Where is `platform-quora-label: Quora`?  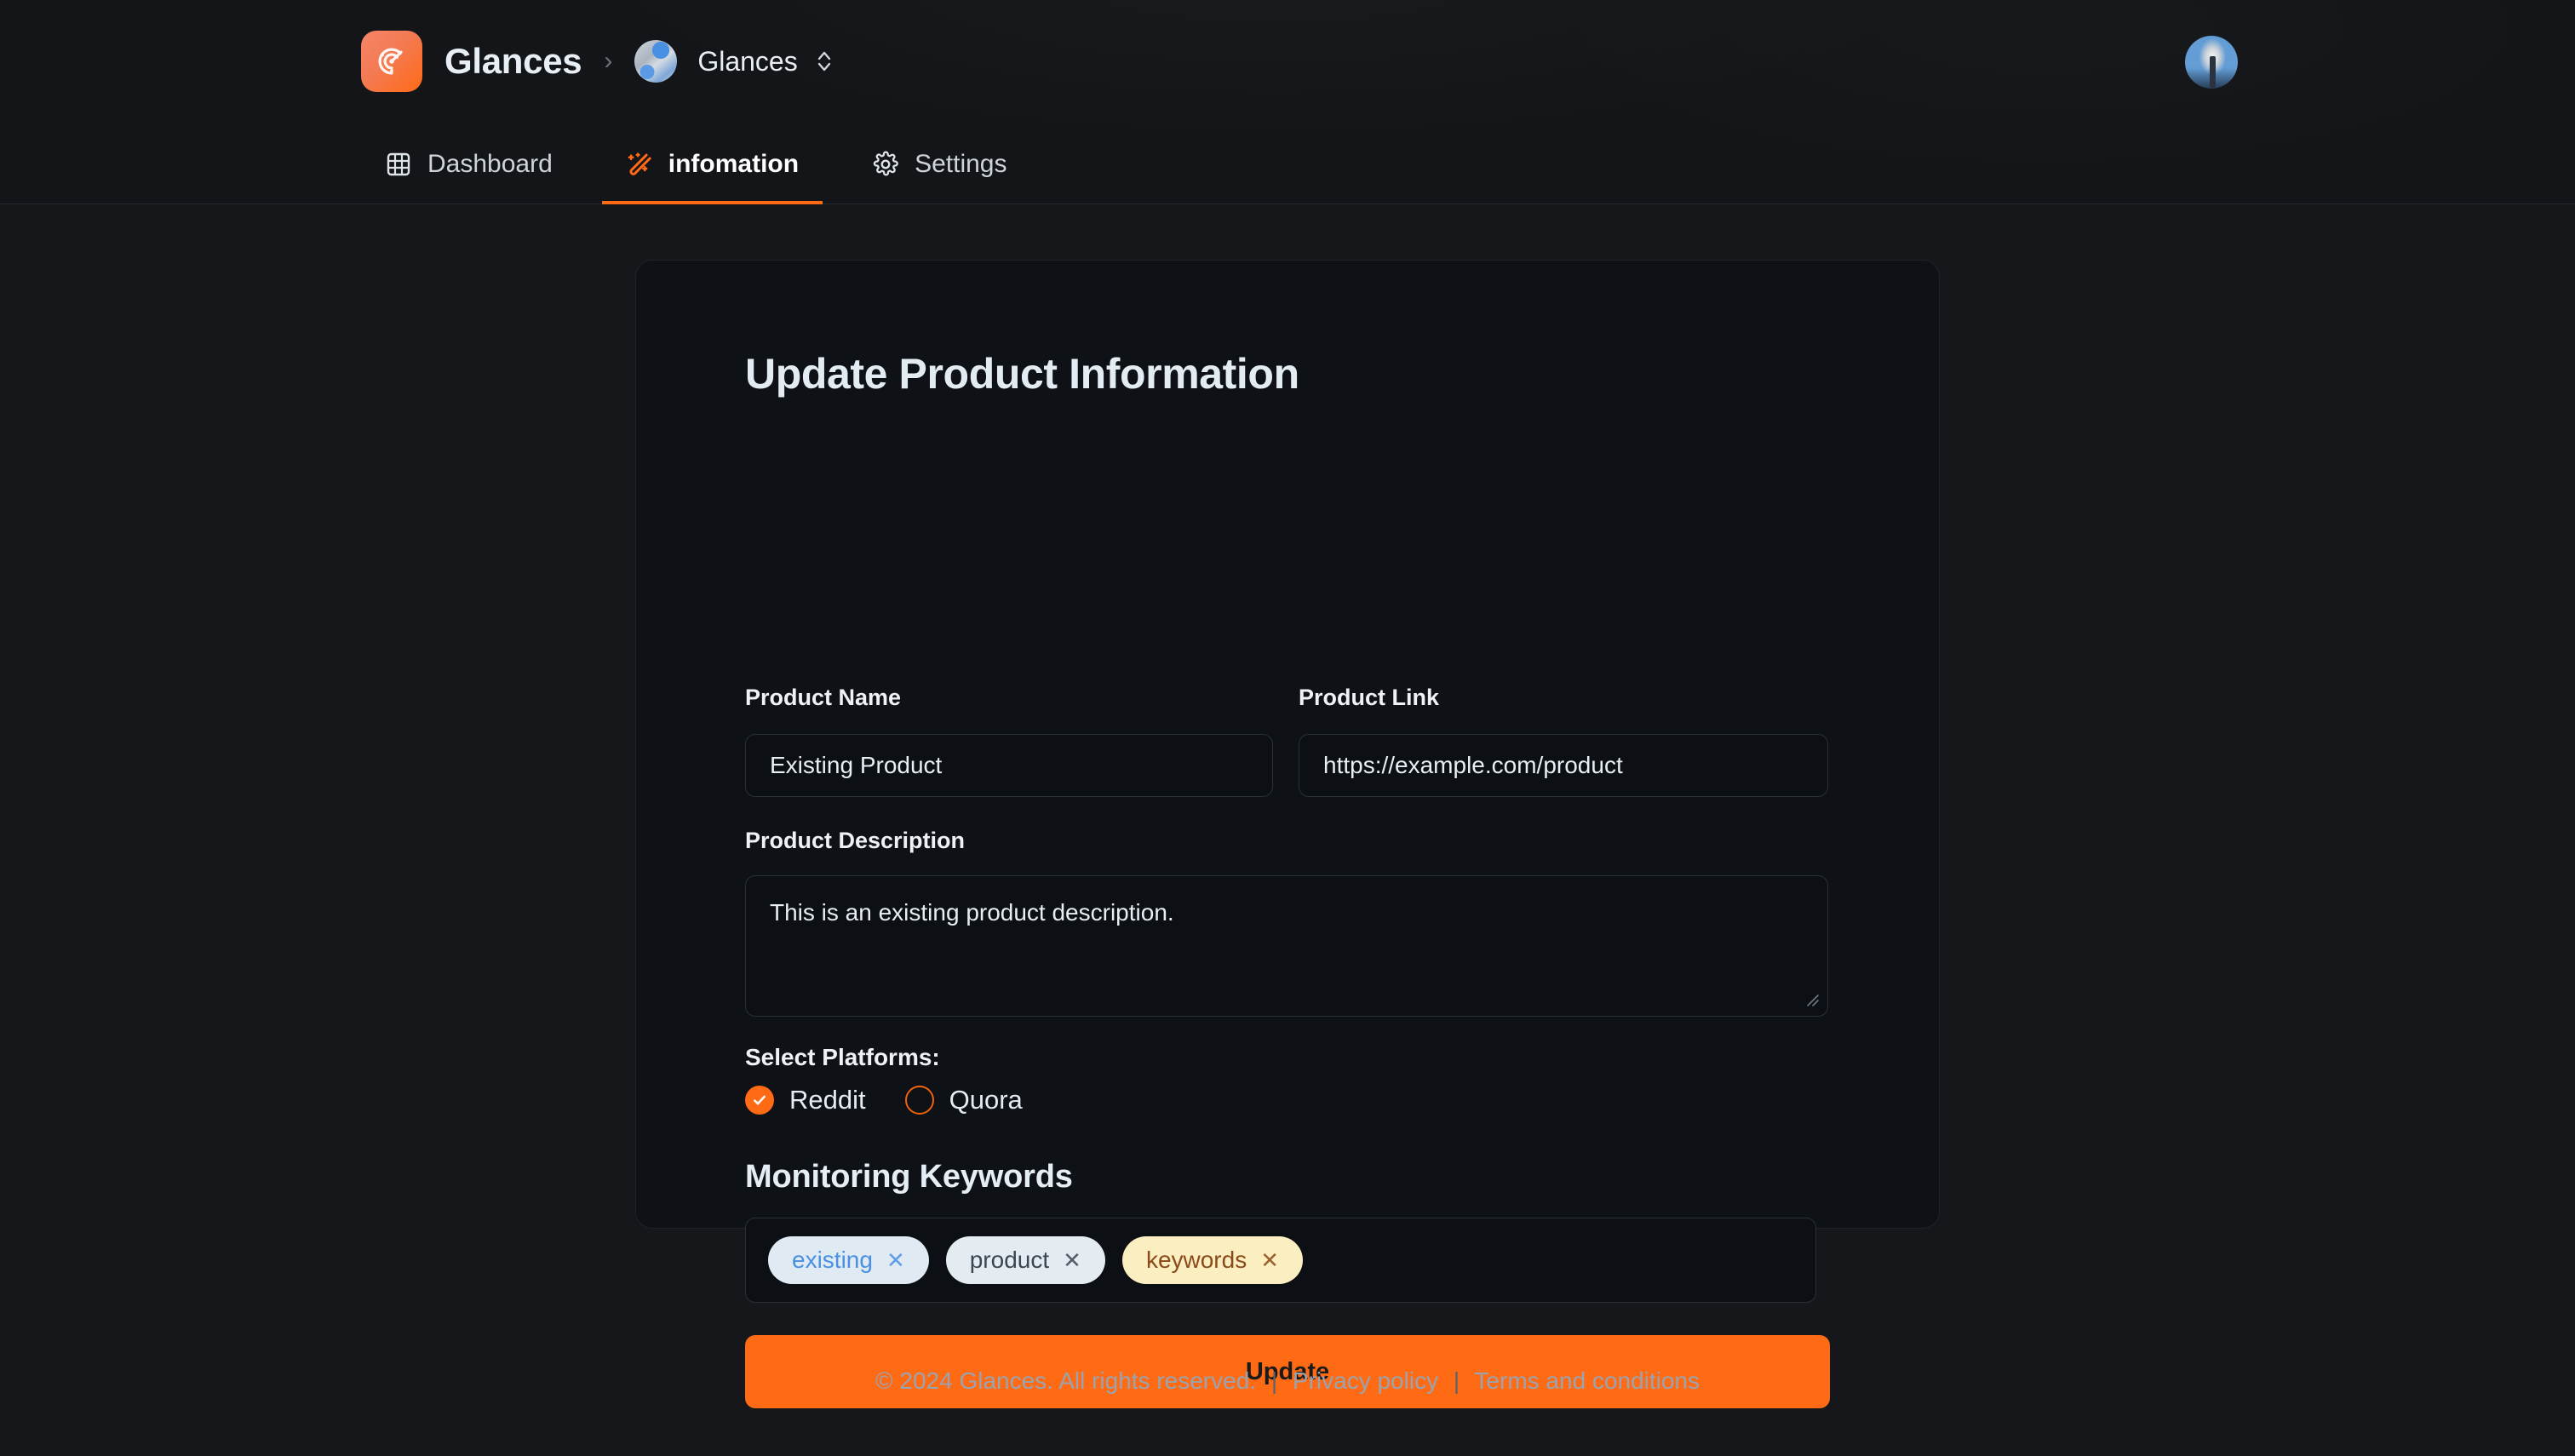 platform-quora-label: Quora is located at coordinates (986, 1100).